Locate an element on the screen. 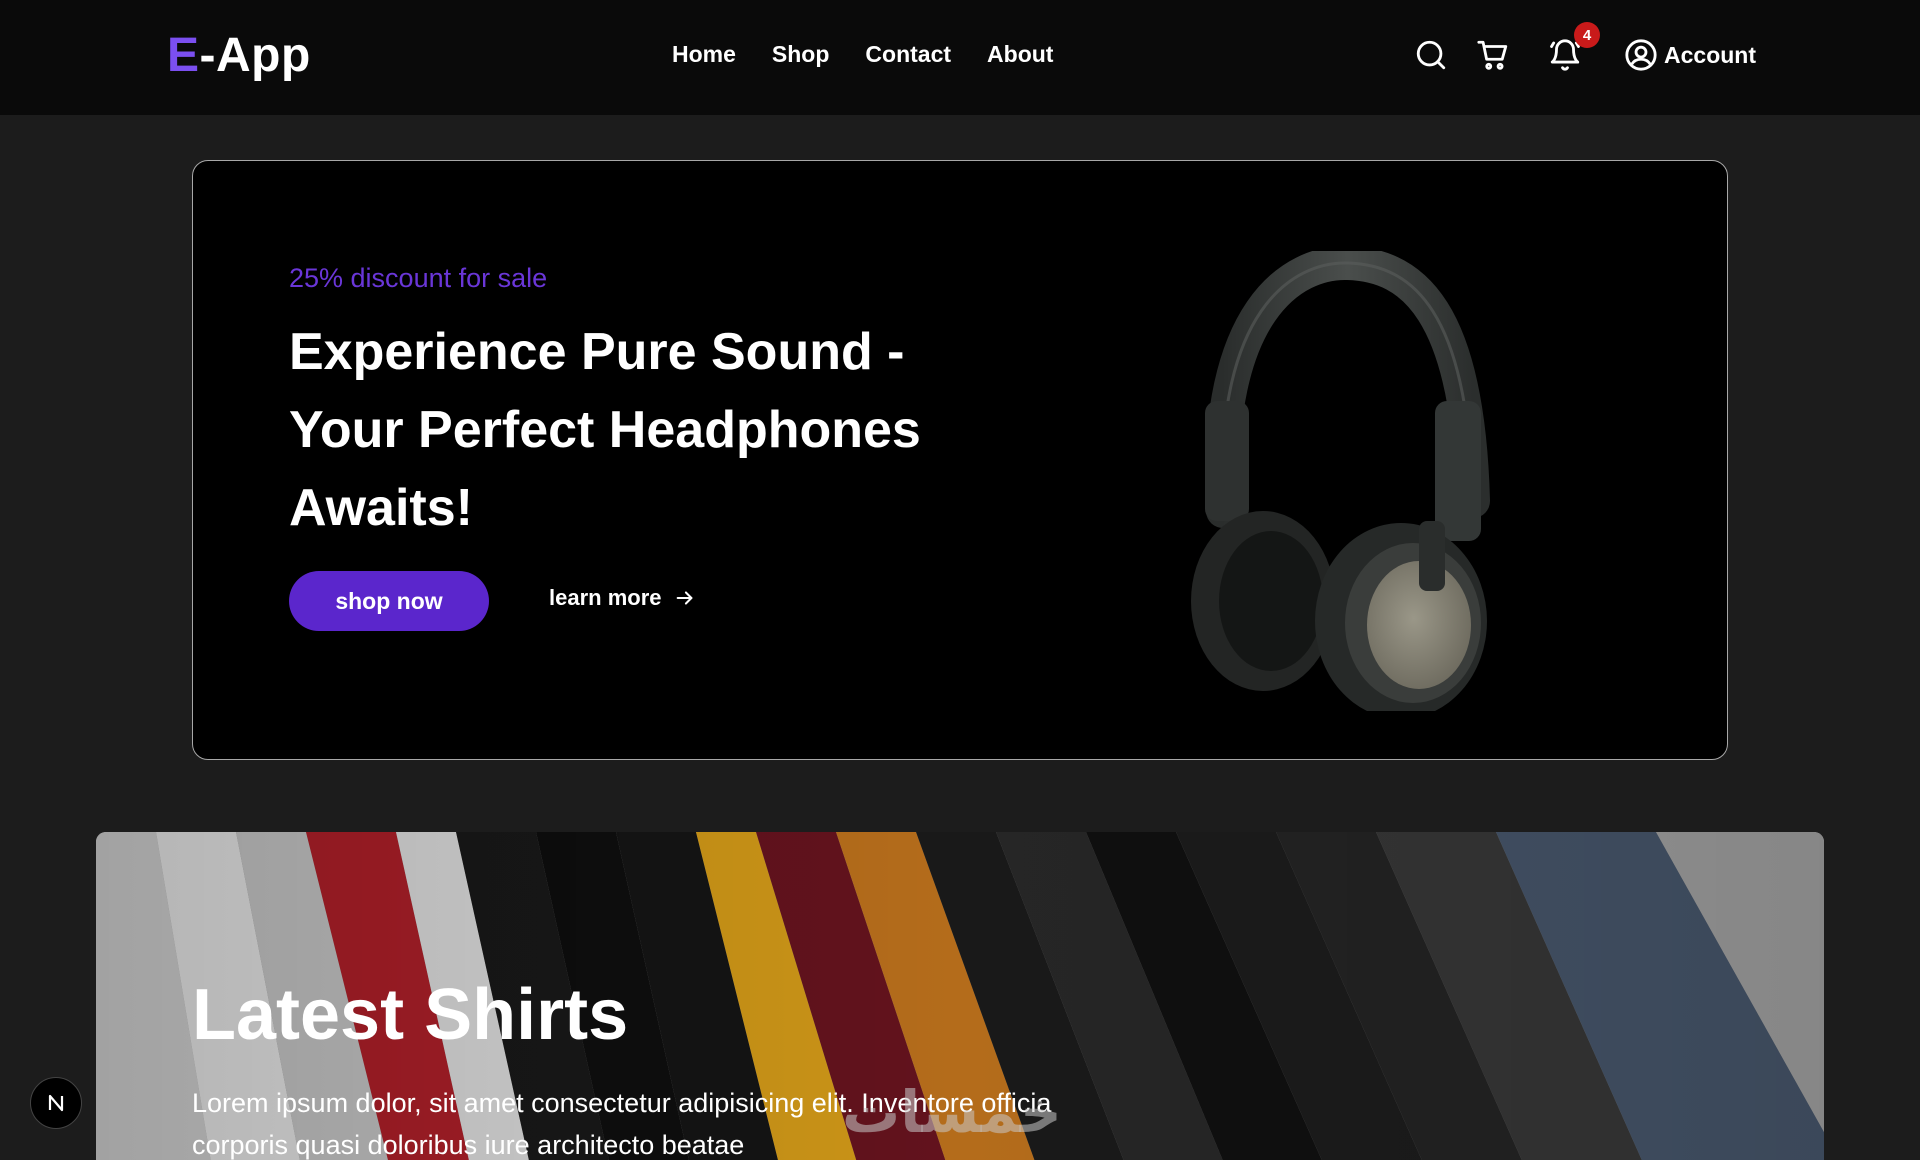 This screenshot has width=1920, height=1160. watermark-logo: خمسات is located at coordinates (952, 1112).